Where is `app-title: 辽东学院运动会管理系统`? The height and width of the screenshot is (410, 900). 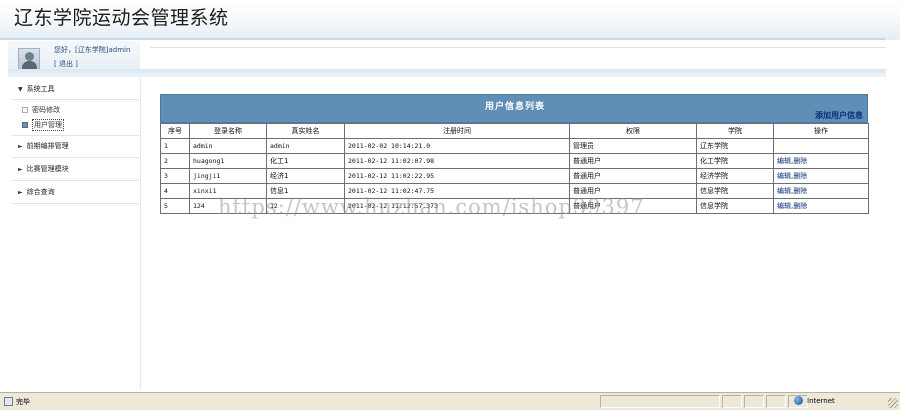 app-title: 辽东学院运动会管理系统 is located at coordinates (121, 18).